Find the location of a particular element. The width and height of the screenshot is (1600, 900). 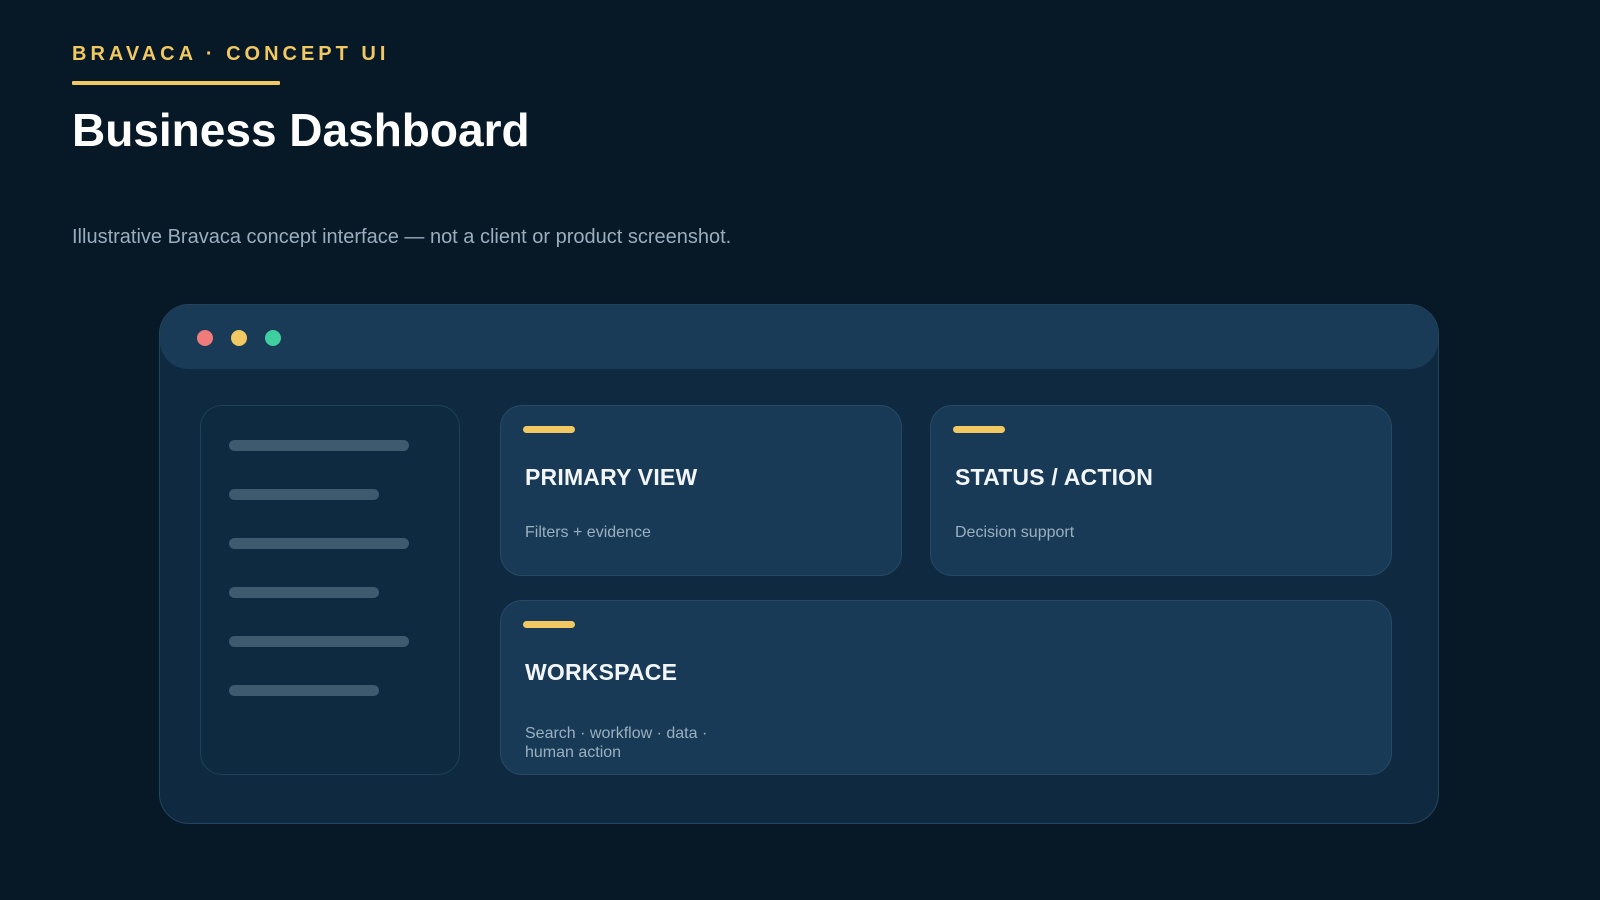

card-subtitle: Decision support is located at coordinates (1015, 532).